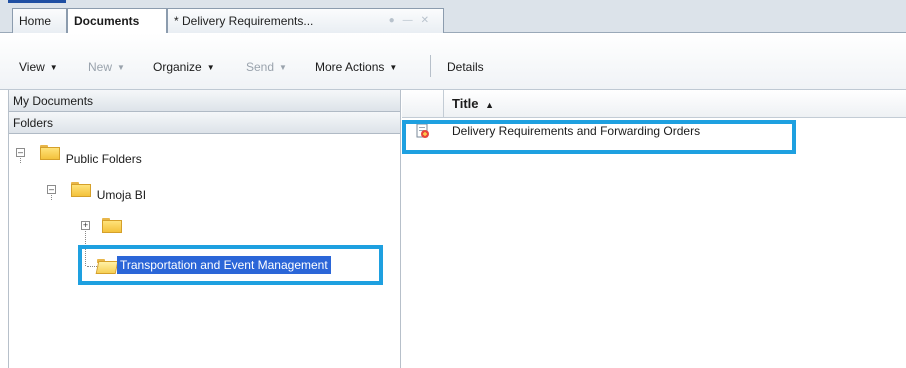 The image size is (906, 368). What do you see at coordinates (37, 1) in the screenshot?
I see `brand-accent-bar` at bounding box center [37, 1].